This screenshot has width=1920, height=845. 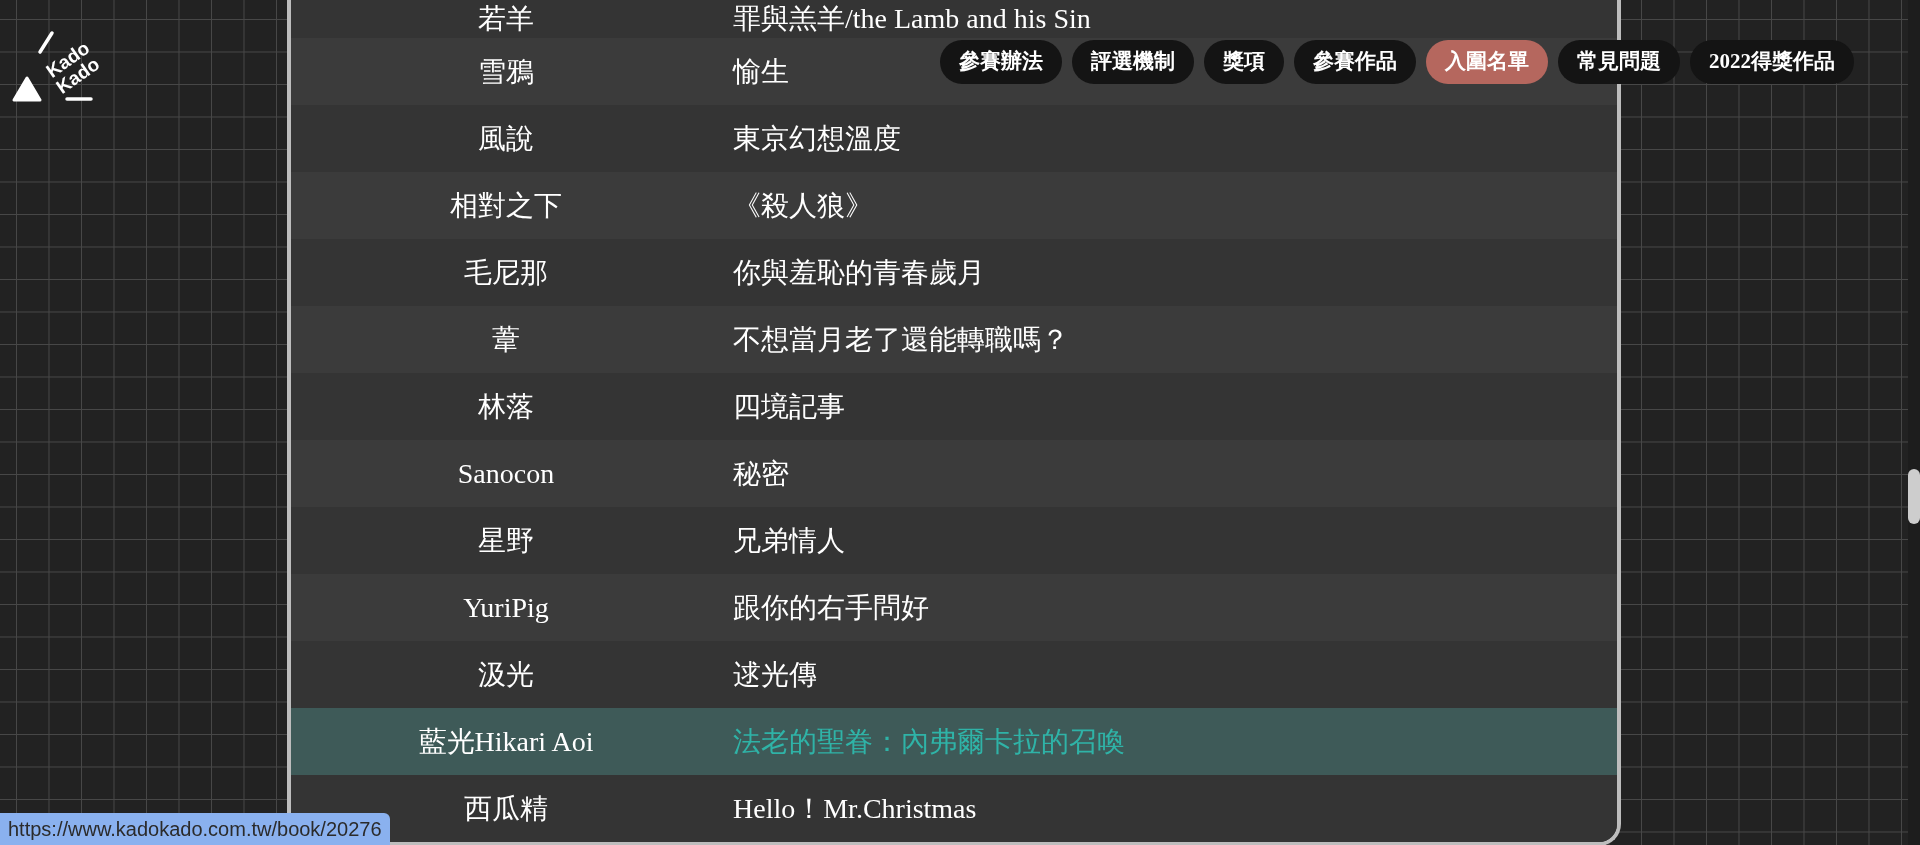 What do you see at coordinates (761, 473) in the screenshot?
I see `book-title-link: 秘密` at bounding box center [761, 473].